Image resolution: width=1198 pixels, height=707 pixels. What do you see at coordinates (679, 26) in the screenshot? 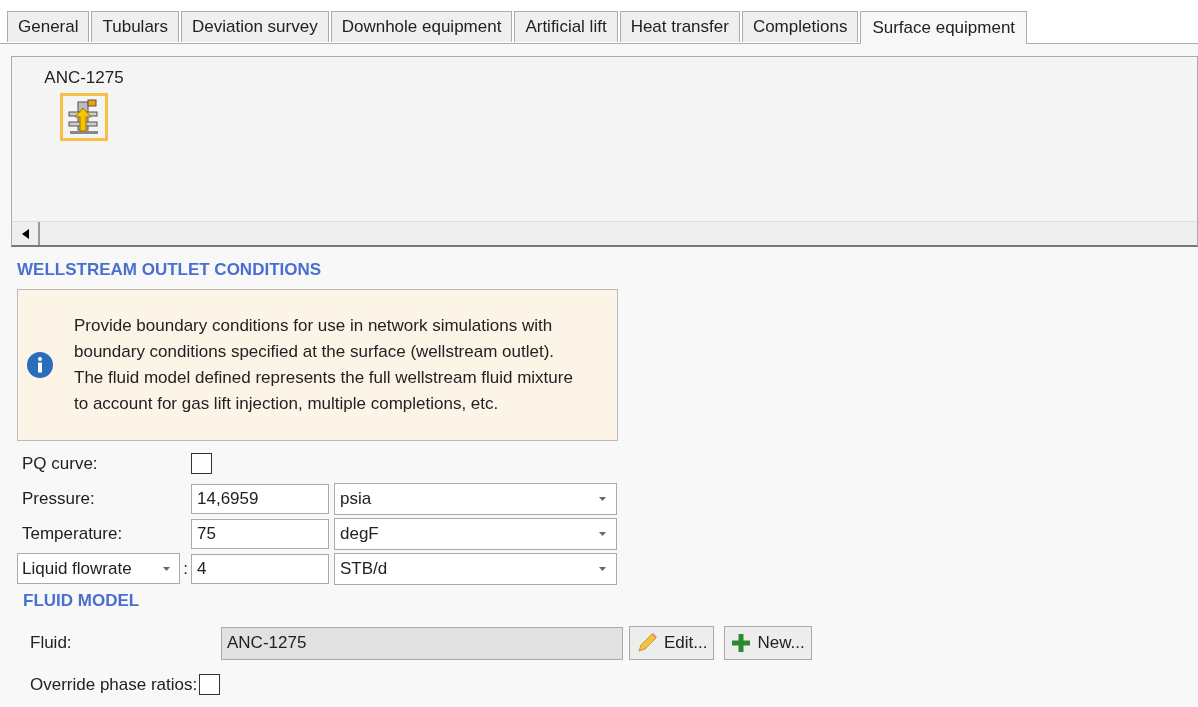
I see `tab: Heat transfer` at bounding box center [679, 26].